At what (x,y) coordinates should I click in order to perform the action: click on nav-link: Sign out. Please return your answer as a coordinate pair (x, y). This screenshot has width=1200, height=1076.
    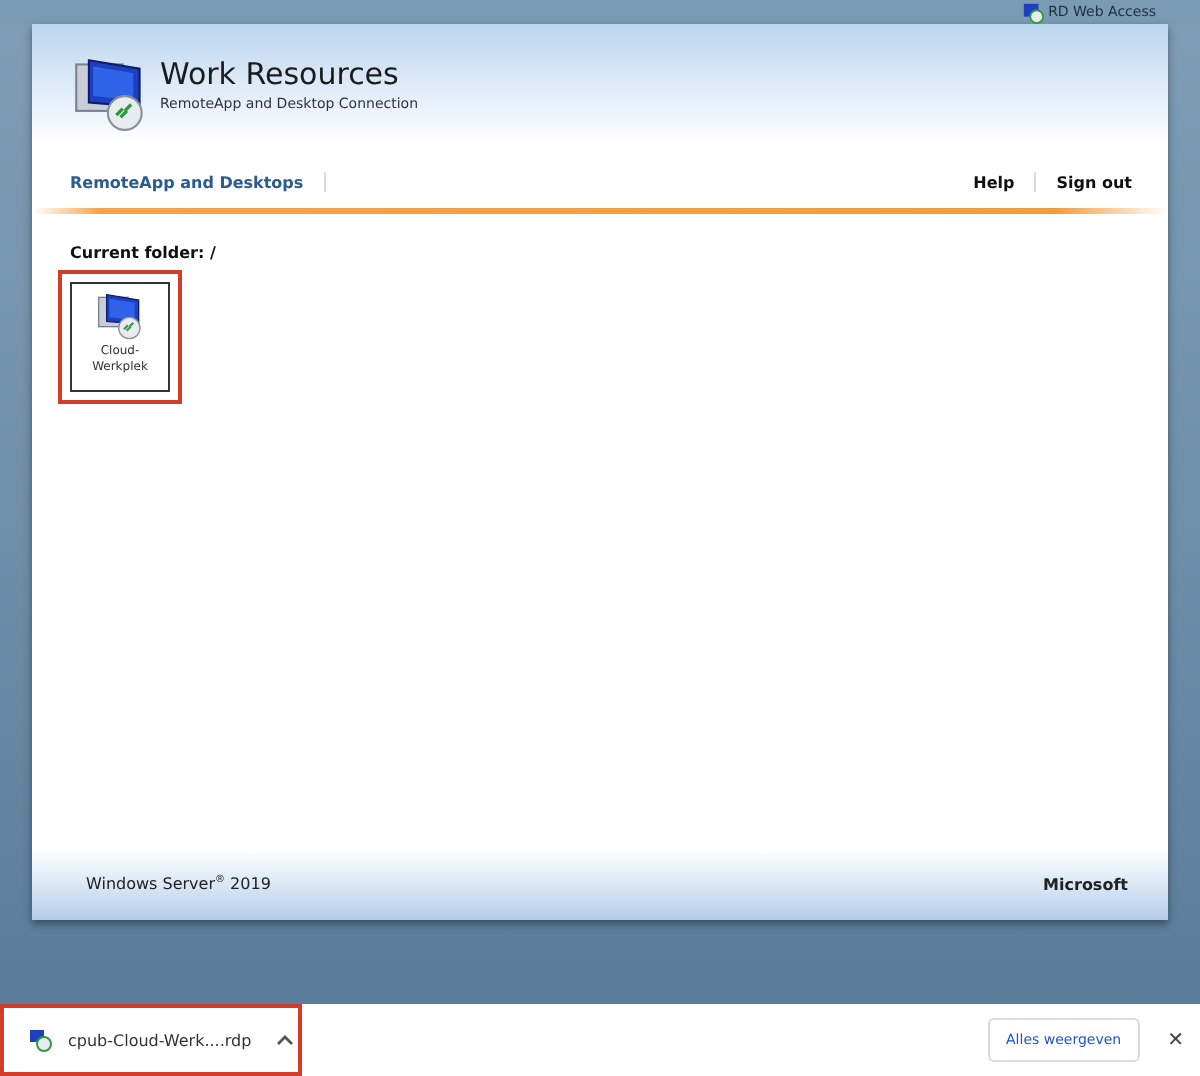
    Looking at the image, I should click on (1094, 182).